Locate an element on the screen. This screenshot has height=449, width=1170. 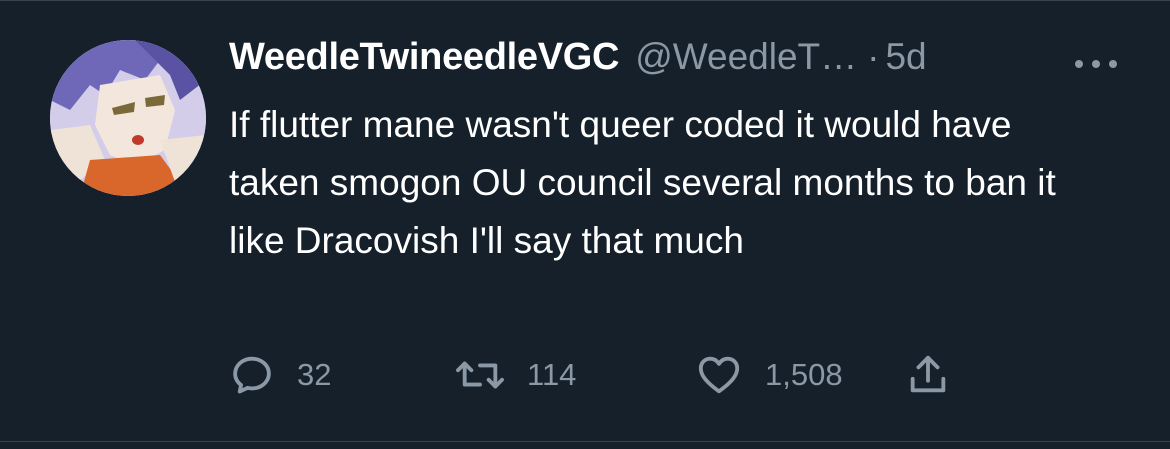
reply-button: 32 is located at coordinates (280, 375).